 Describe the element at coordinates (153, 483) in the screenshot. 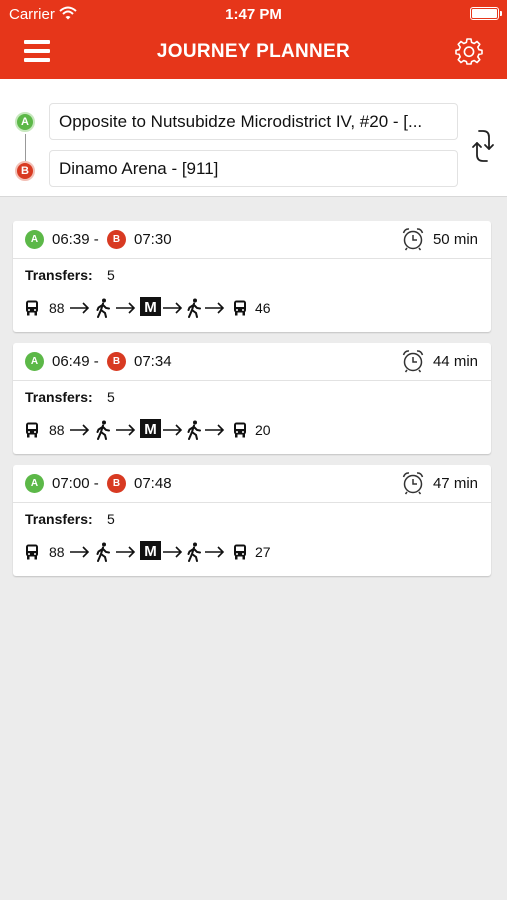

I see `arrival-time: 07:48` at that location.